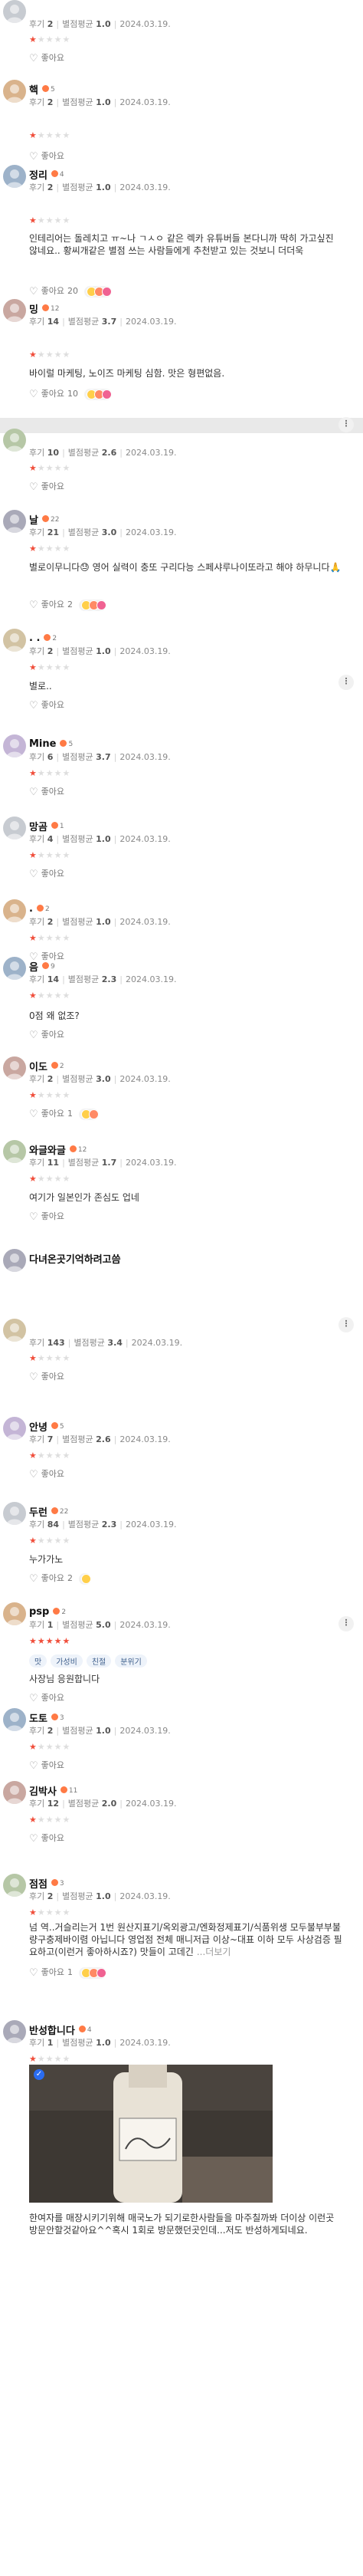 Image resolution: width=363 pixels, height=2576 pixels. What do you see at coordinates (186, 1016) in the screenshot?
I see `review-text: 0점 왜 없조?` at bounding box center [186, 1016].